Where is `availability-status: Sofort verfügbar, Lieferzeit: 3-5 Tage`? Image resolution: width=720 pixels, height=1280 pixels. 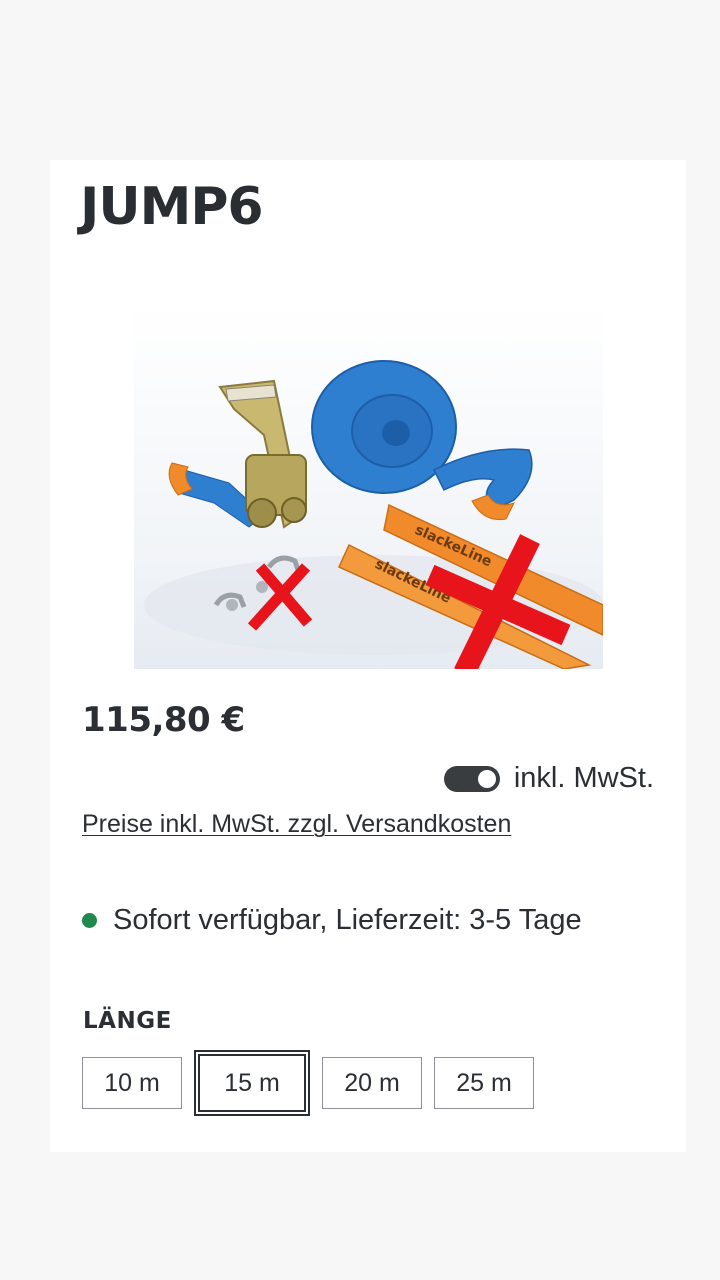
availability-status: Sofort verfügbar, Lieferzeit: 3-5 Tage is located at coordinates (332, 920).